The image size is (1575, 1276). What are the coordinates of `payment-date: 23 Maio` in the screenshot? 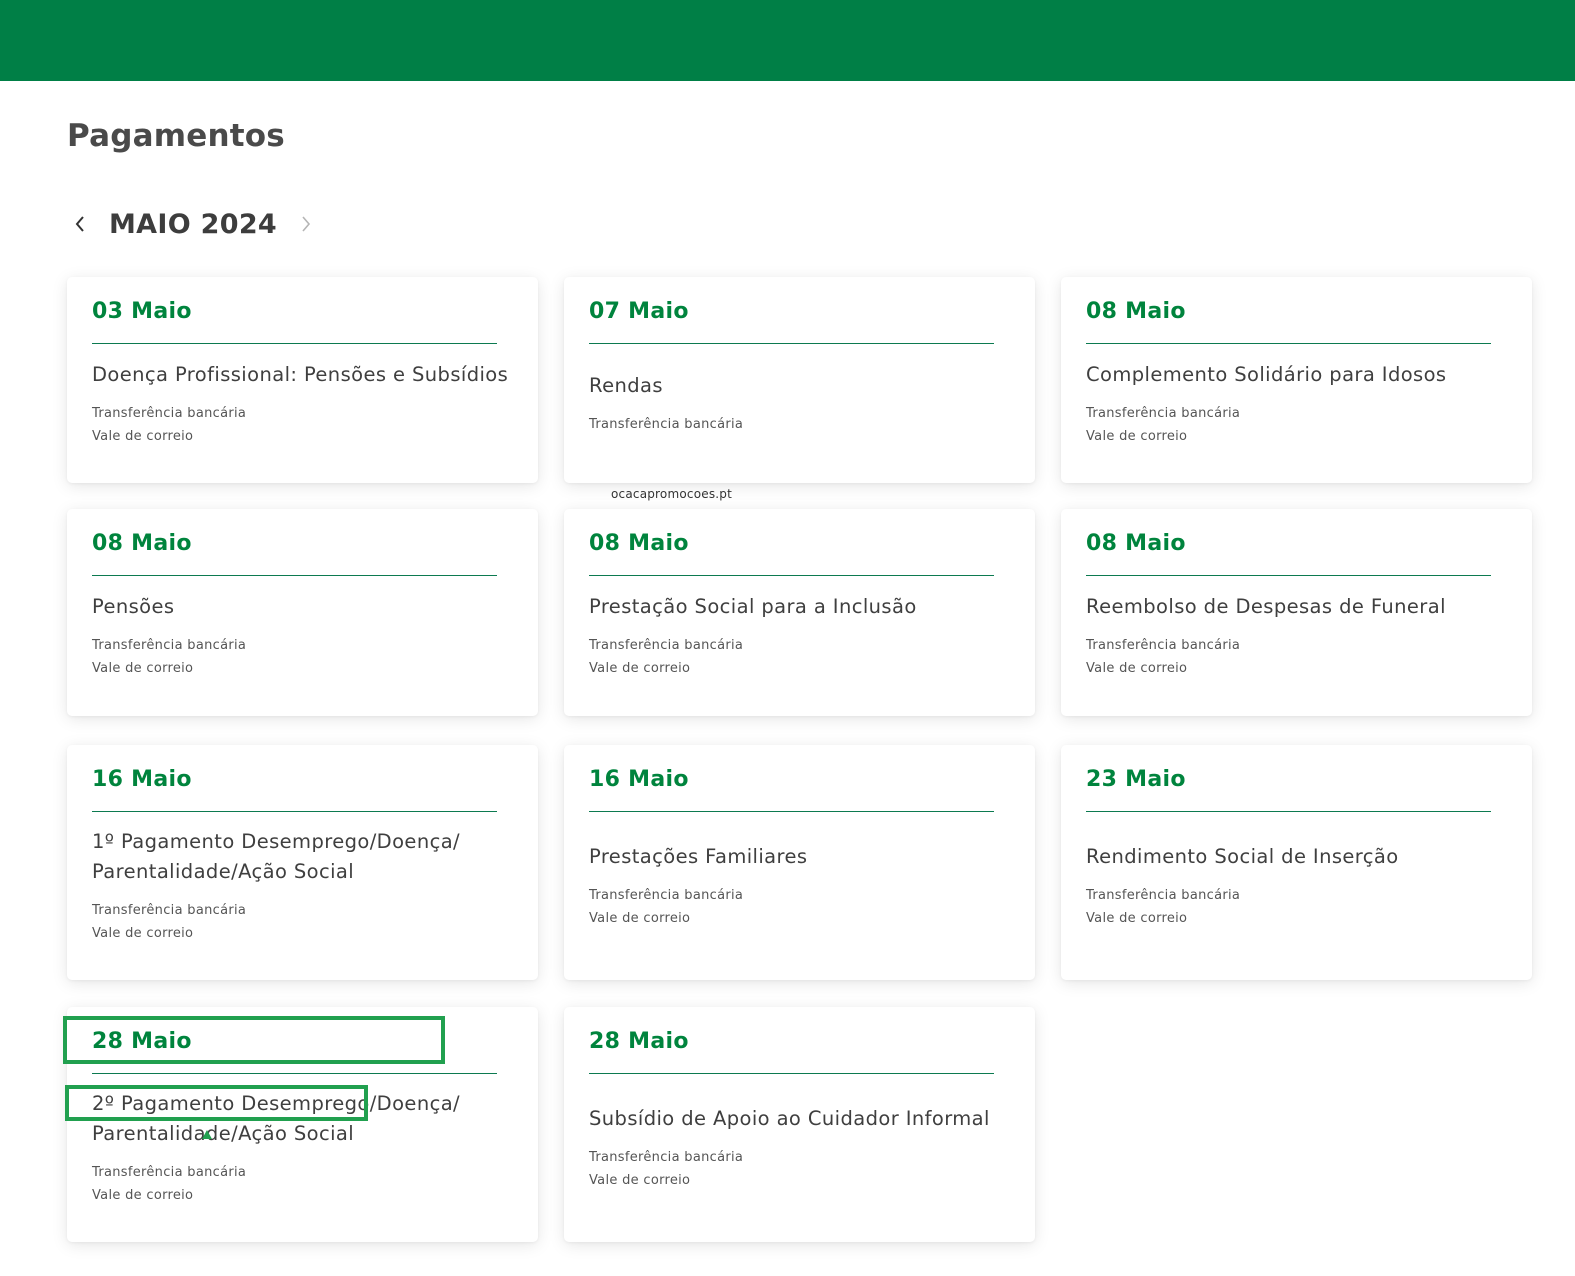 It's located at (1136, 779).